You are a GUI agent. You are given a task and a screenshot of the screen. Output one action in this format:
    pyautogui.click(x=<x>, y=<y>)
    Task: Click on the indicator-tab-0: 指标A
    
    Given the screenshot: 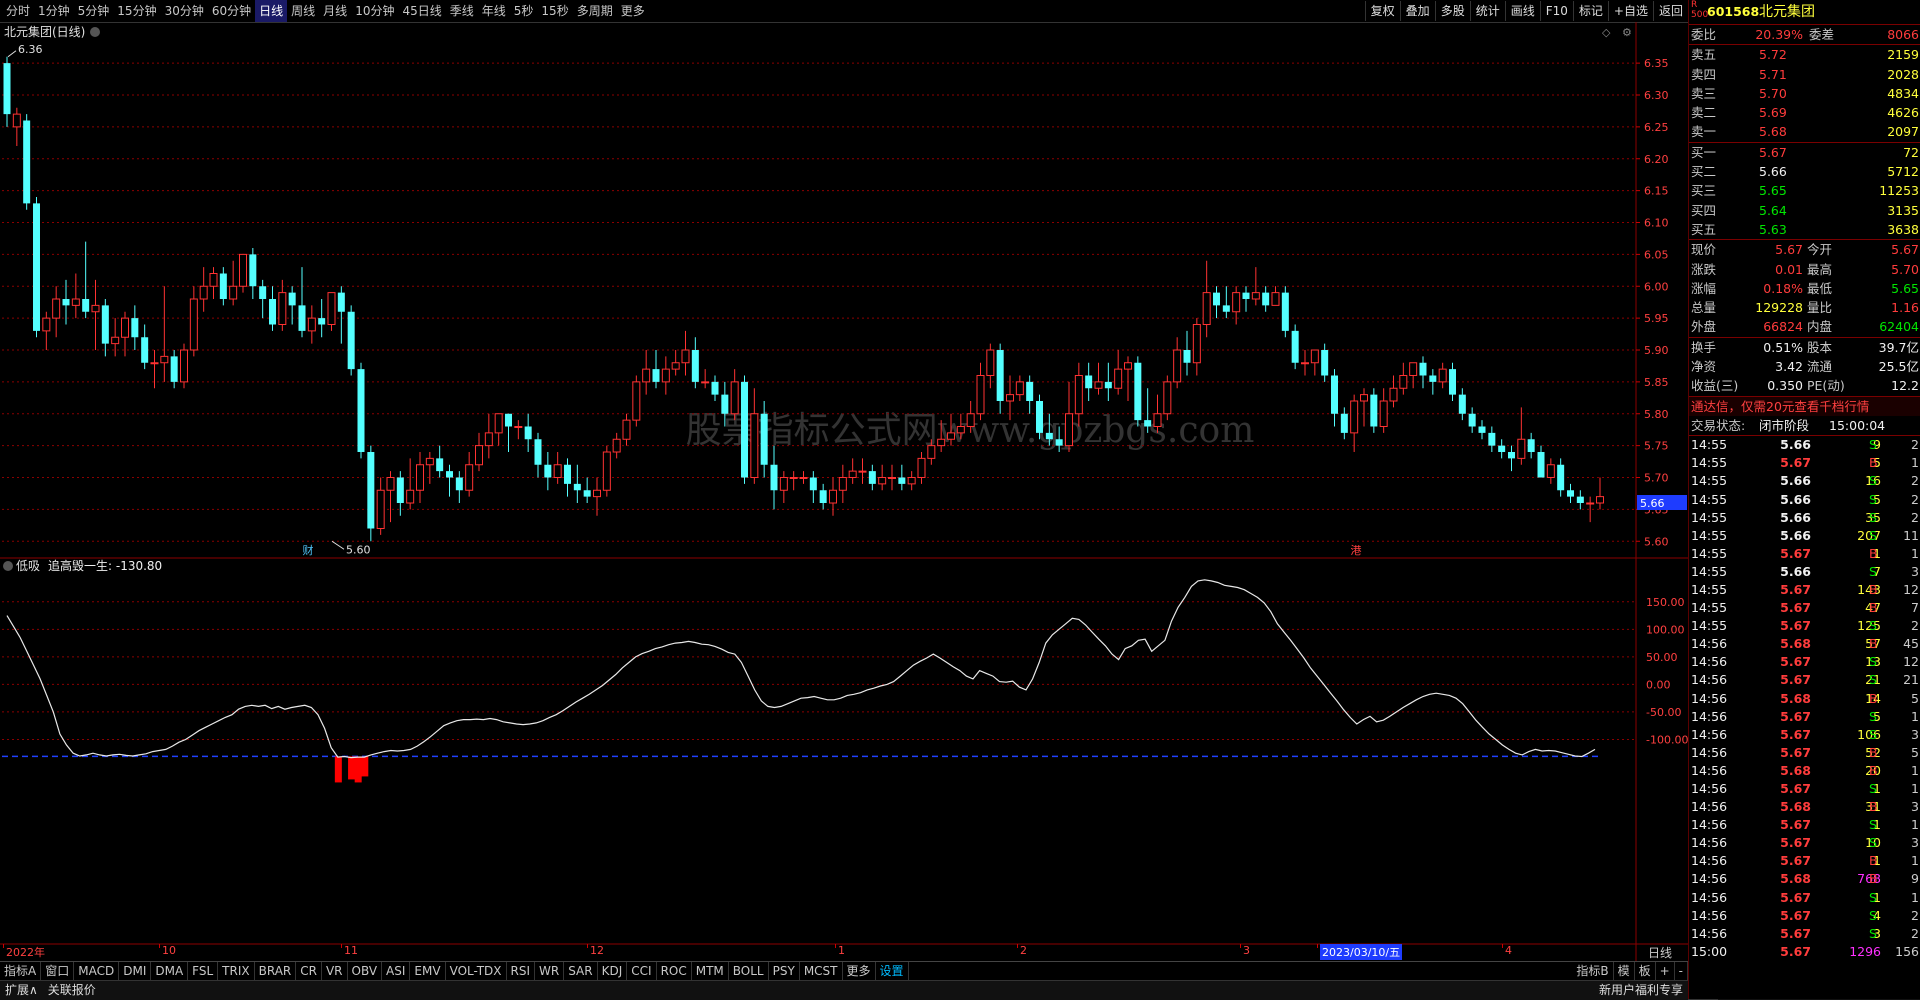 What is the action you would take?
    pyautogui.click(x=21, y=971)
    